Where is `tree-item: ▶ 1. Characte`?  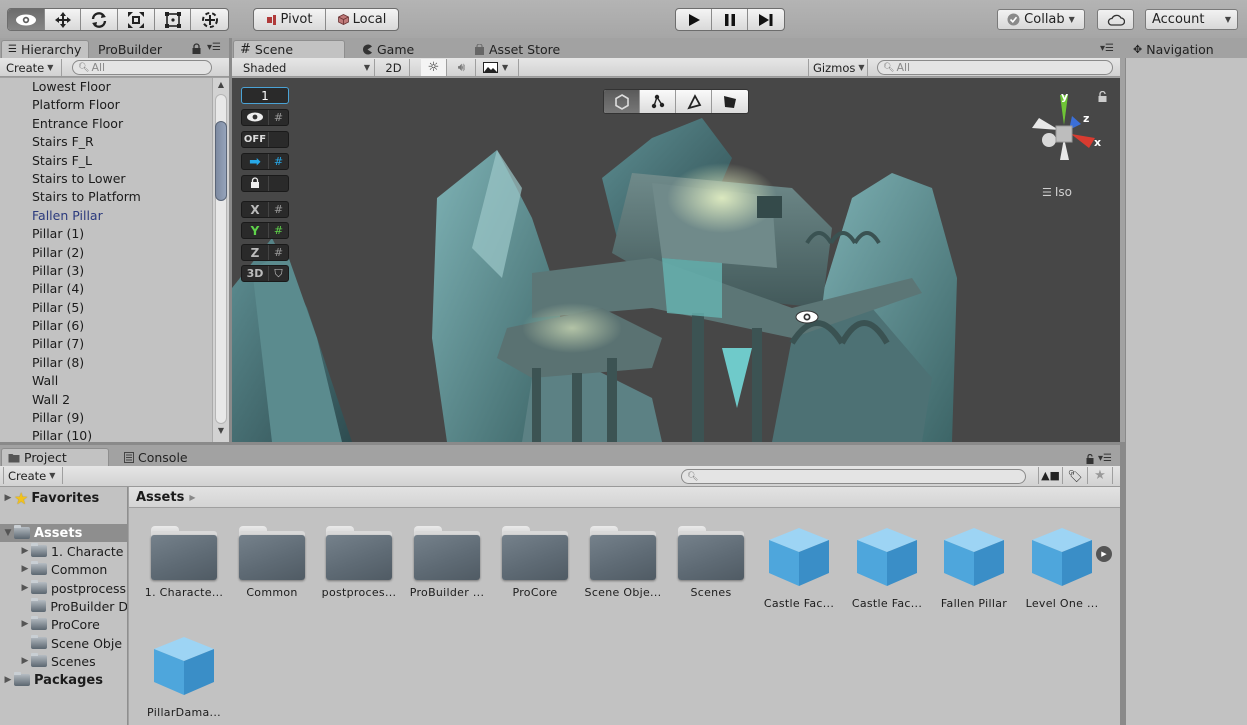 tree-item: ▶ 1. Characte is located at coordinates (63, 551).